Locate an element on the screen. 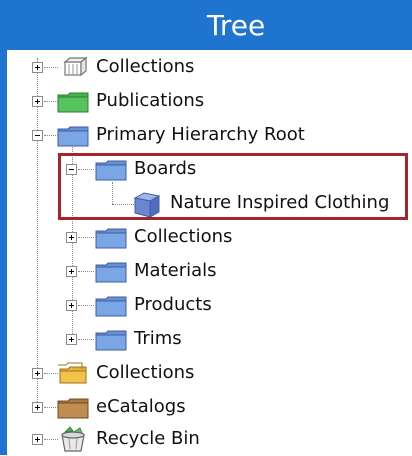 This screenshot has width=412, height=456. tree-item-label: Materials is located at coordinates (175, 270).